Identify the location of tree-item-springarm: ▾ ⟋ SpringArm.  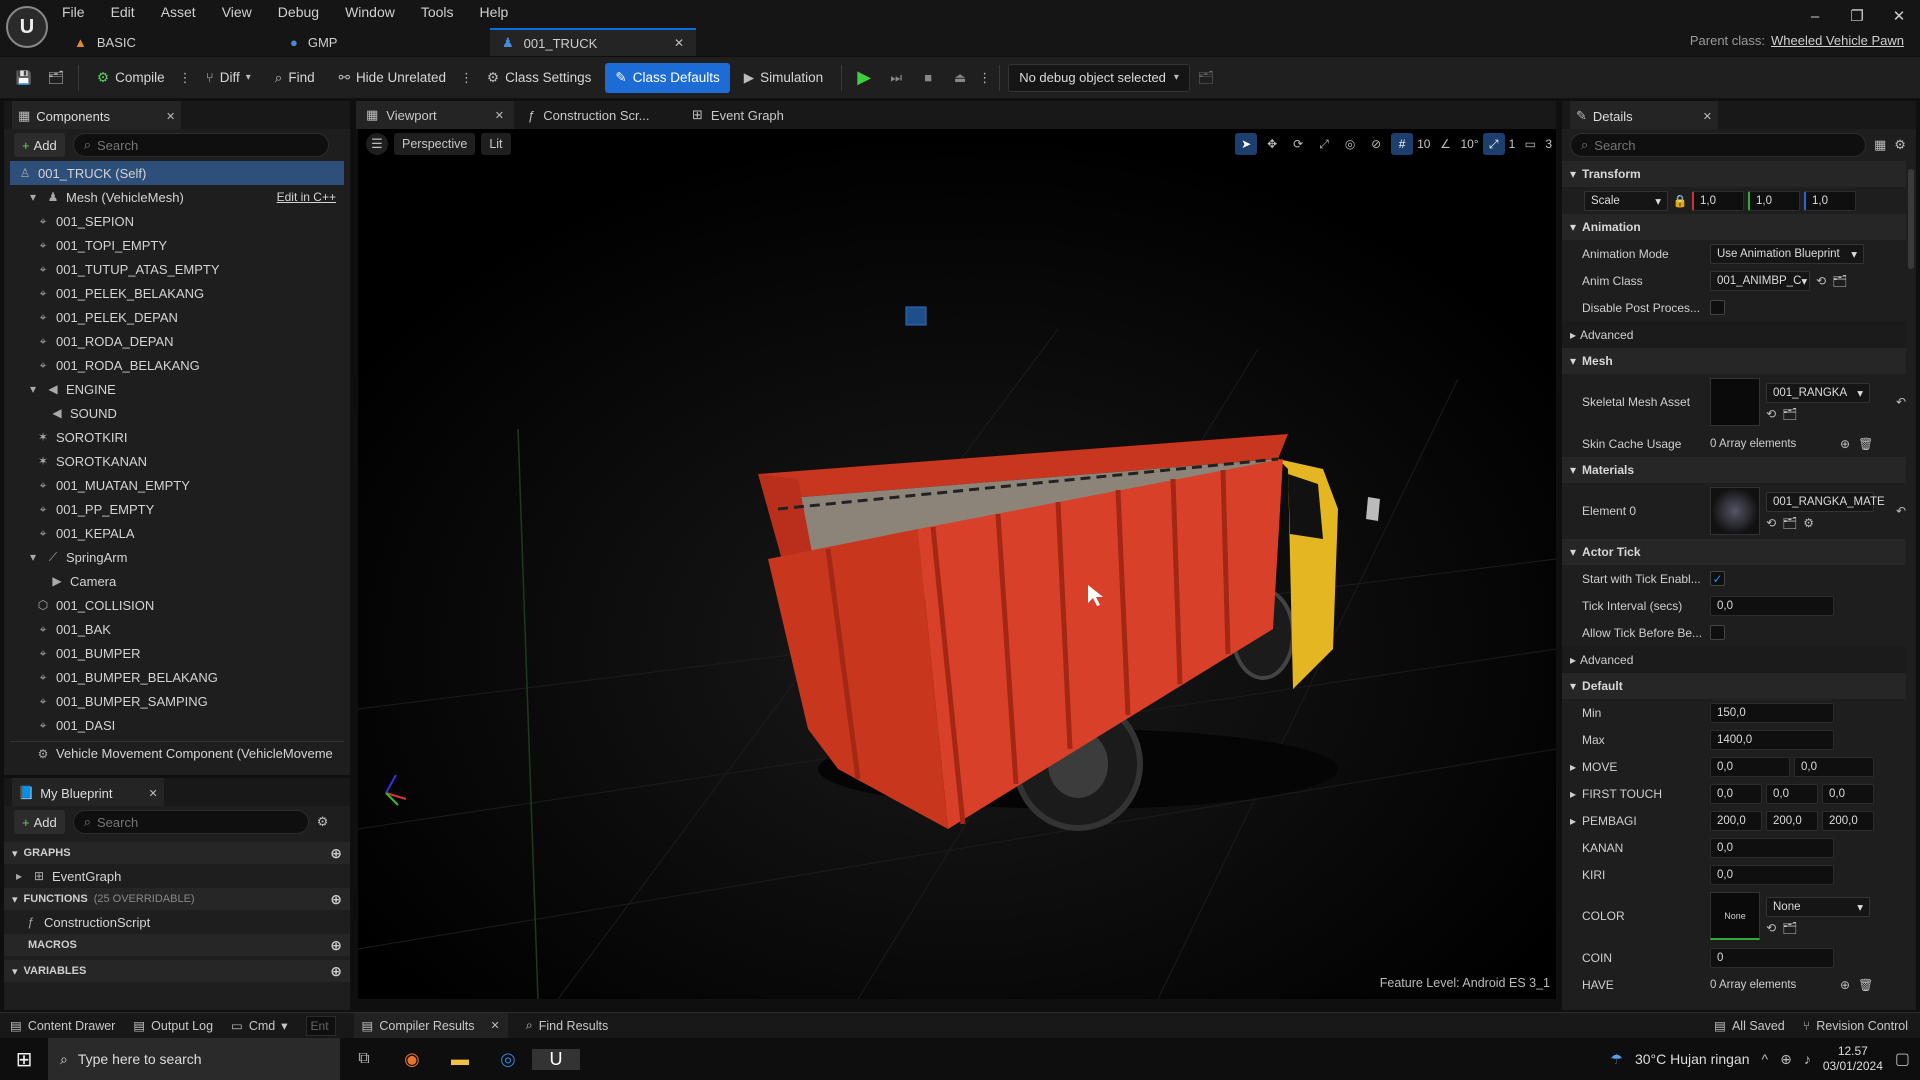
(177, 557).